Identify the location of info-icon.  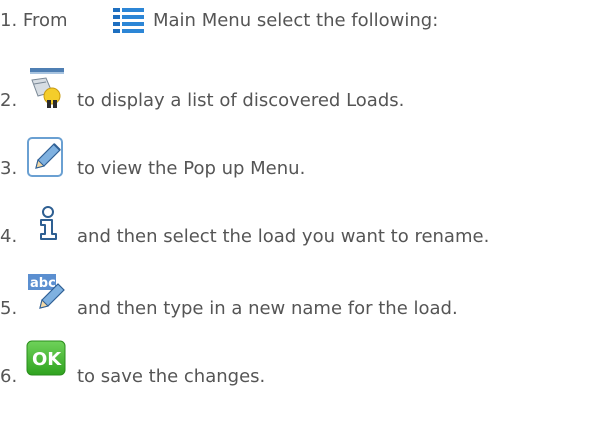
(49, 227).